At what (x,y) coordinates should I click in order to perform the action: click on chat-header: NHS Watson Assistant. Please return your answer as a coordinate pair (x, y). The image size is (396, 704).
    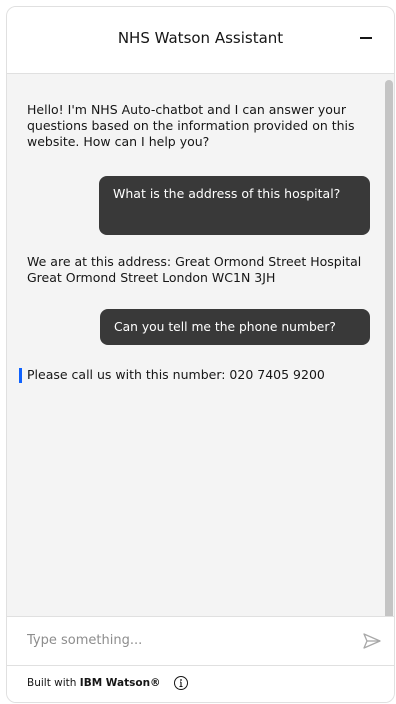
    Looking at the image, I should click on (200, 40).